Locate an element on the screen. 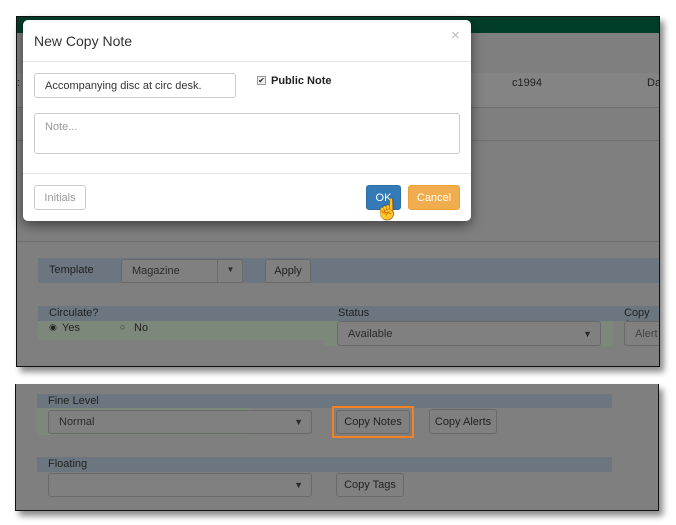 The image size is (676, 525). status-value: Available is located at coordinates (370, 333).